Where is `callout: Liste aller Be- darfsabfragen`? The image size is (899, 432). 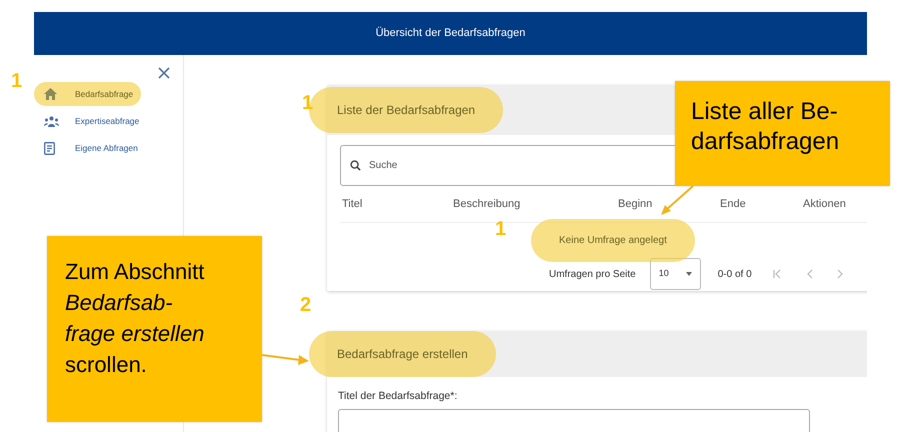 callout: Liste aller Be- darfsabfragen is located at coordinates (782, 133).